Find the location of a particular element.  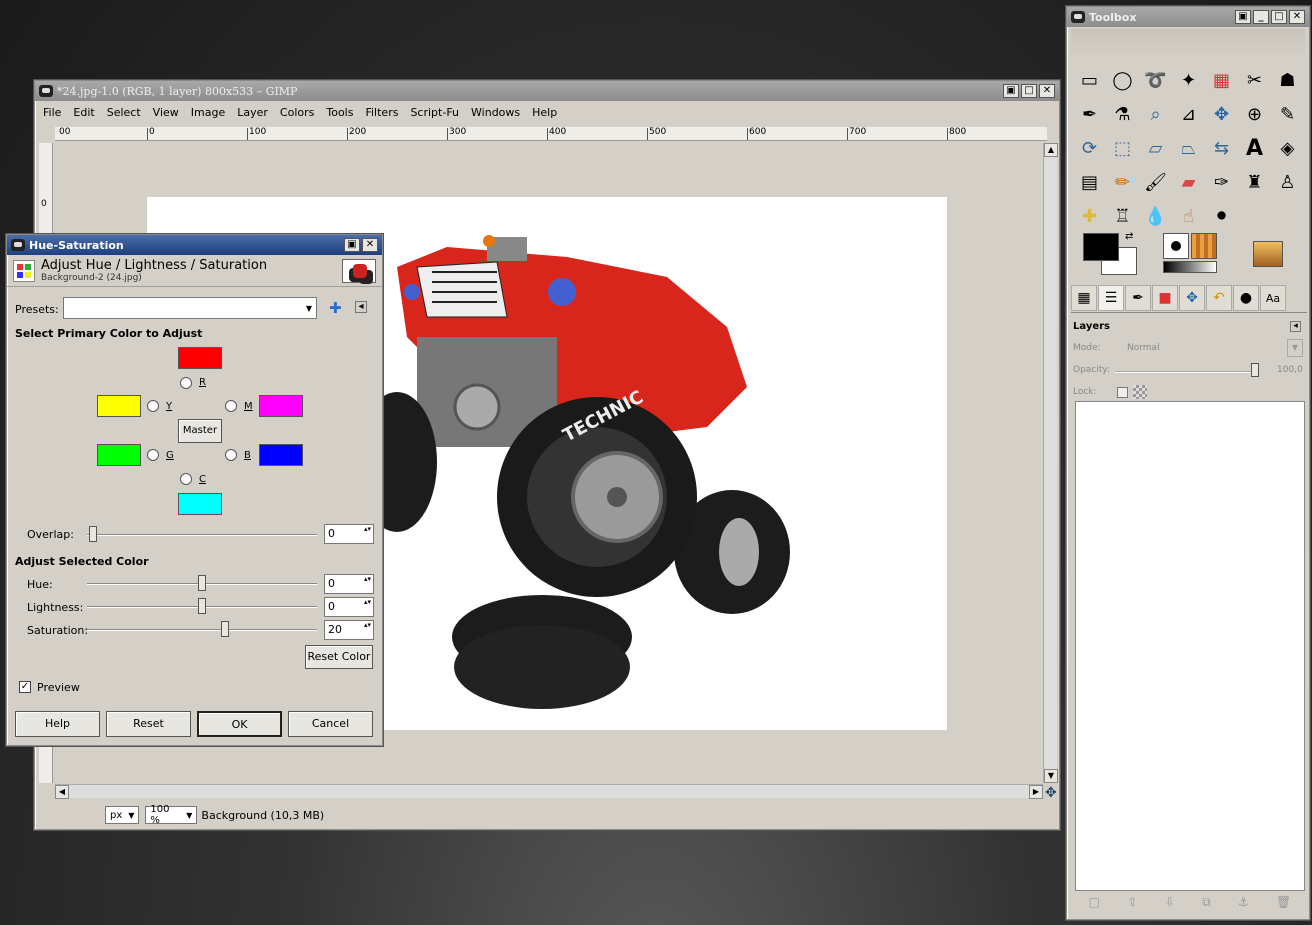

menu-layer: Layer is located at coordinates (252, 112).